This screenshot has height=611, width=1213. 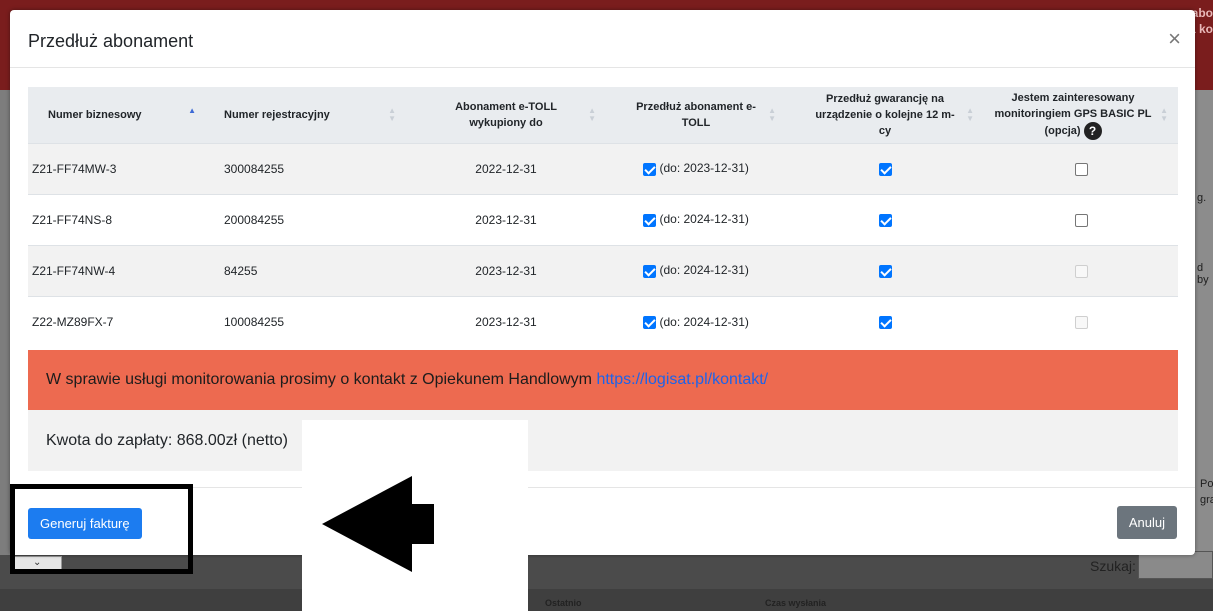 What do you see at coordinates (306, 168) in the screenshot?
I see `registration-cell: 300084255` at bounding box center [306, 168].